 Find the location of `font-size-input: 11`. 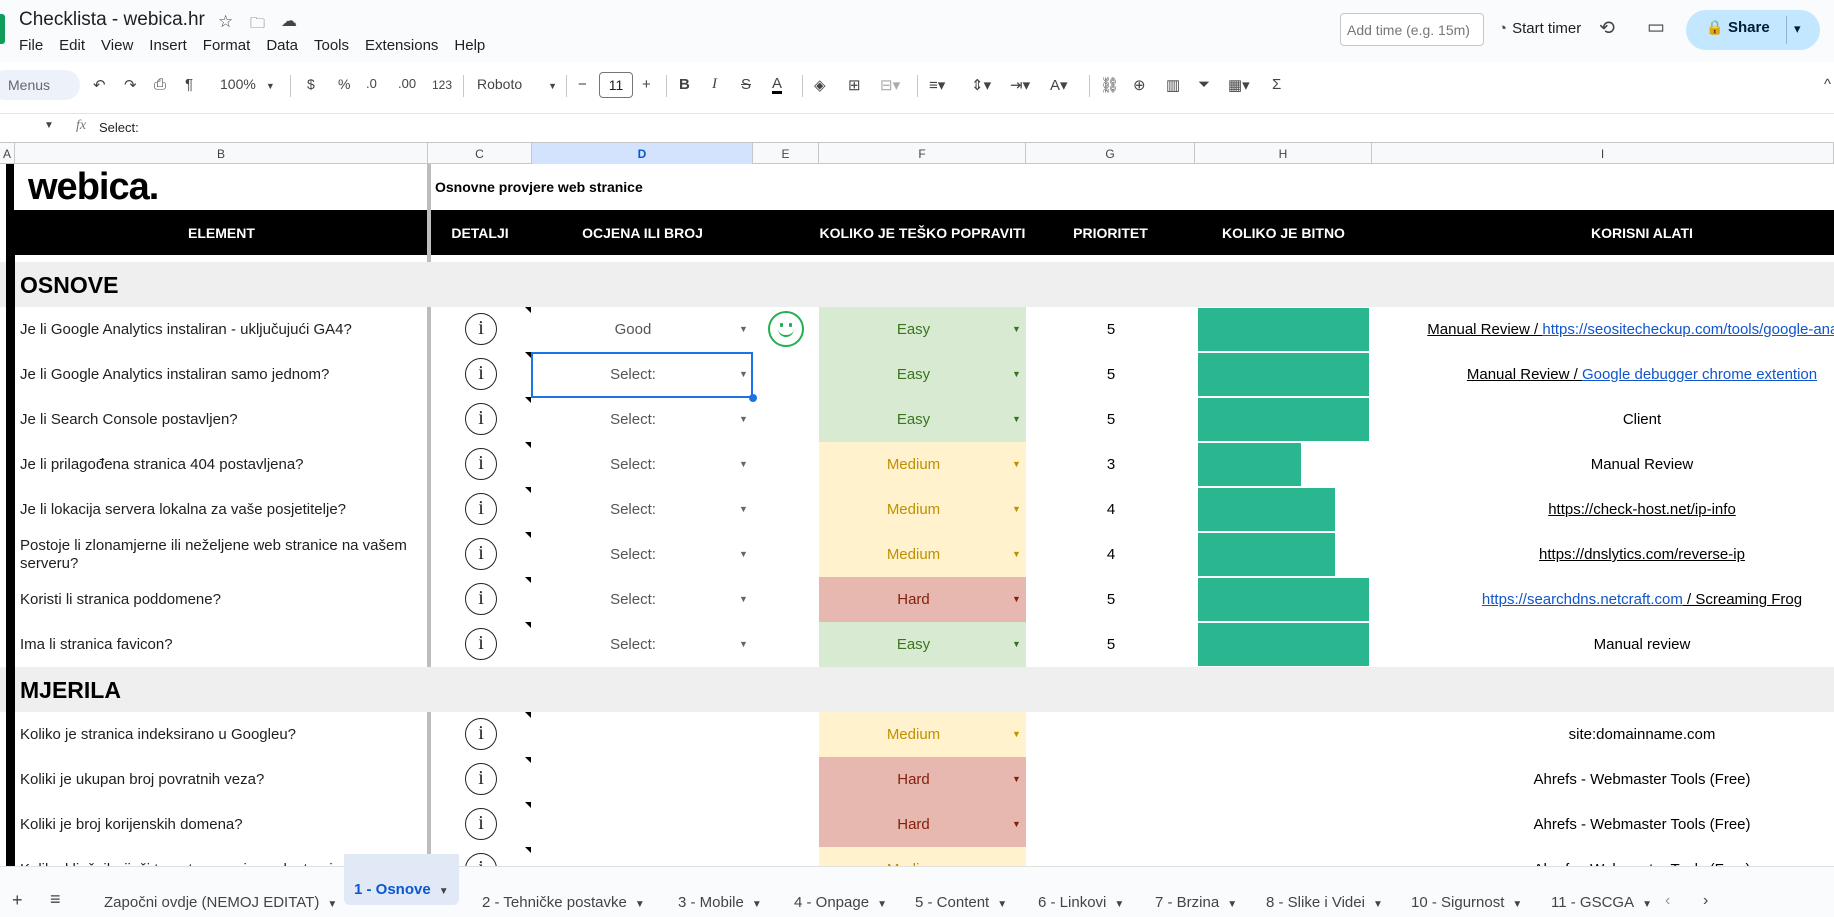

font-size-input: 11 is located at coordinates (616, 85).